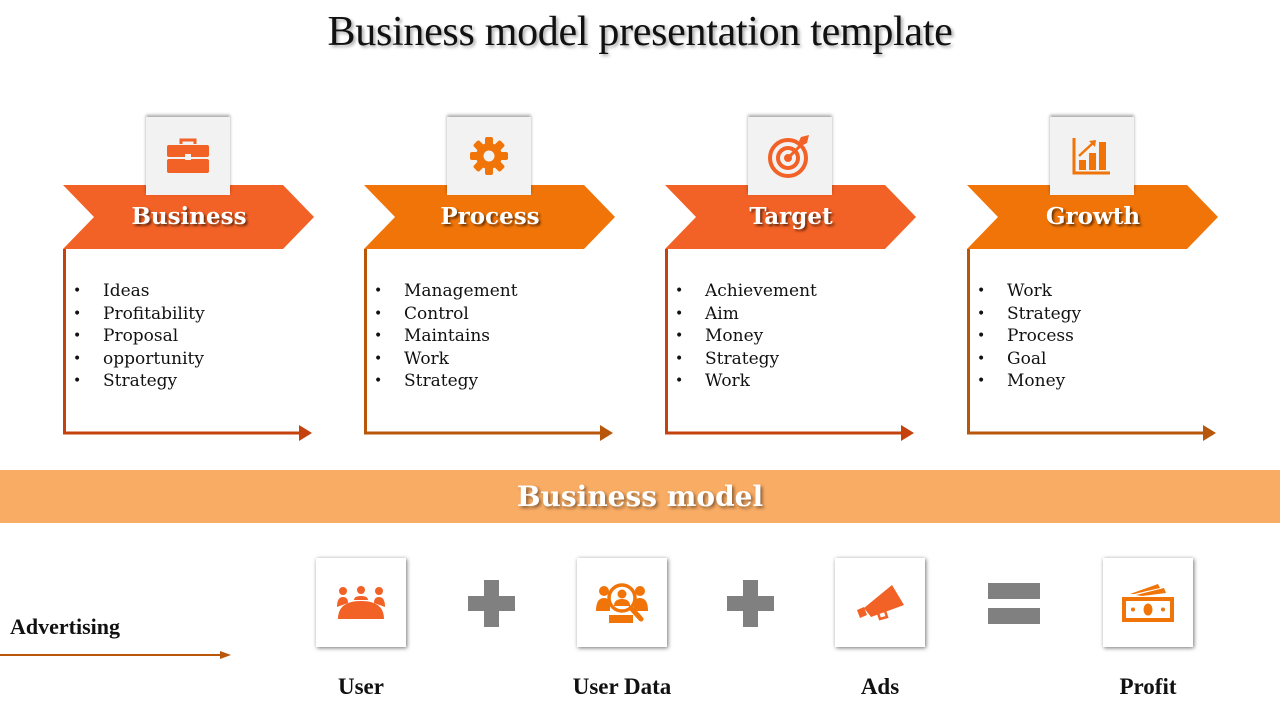 Image resolution: width=1280 pixels, height=720 pixels. Describe the element at coordinates (622, 686) in the screenshot. I see `user-data-label: User Data` at that location.